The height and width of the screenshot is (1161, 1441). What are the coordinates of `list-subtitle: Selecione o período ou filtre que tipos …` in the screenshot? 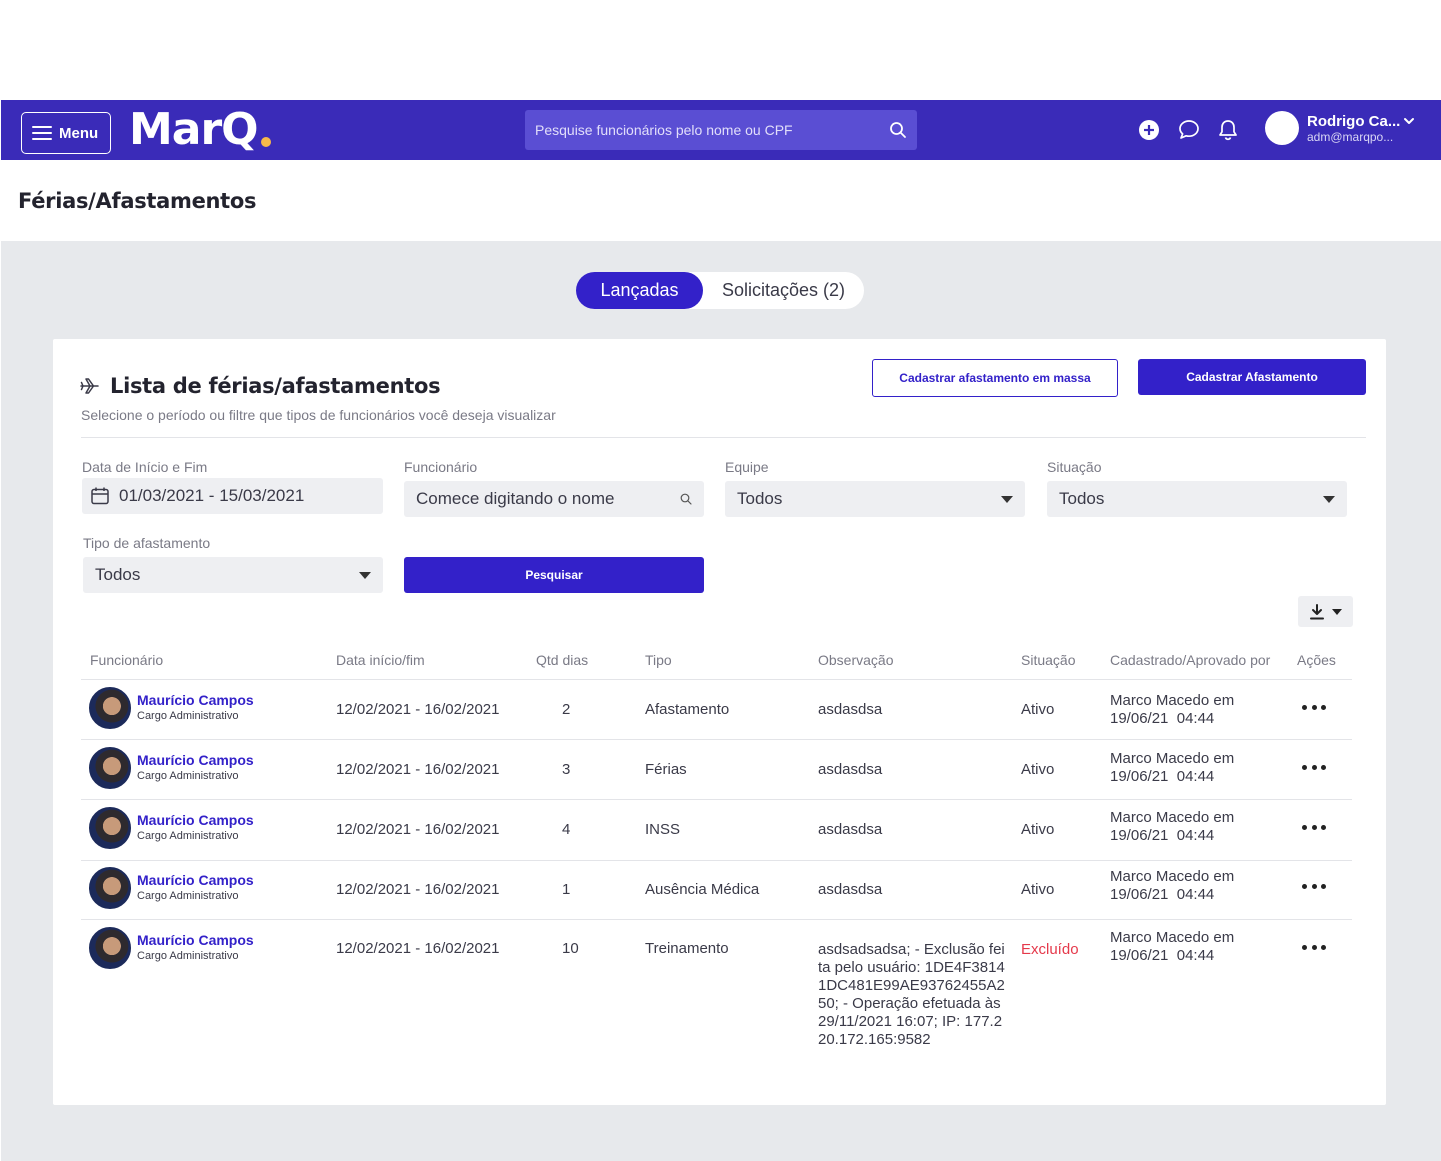 It's located at (318, 415).